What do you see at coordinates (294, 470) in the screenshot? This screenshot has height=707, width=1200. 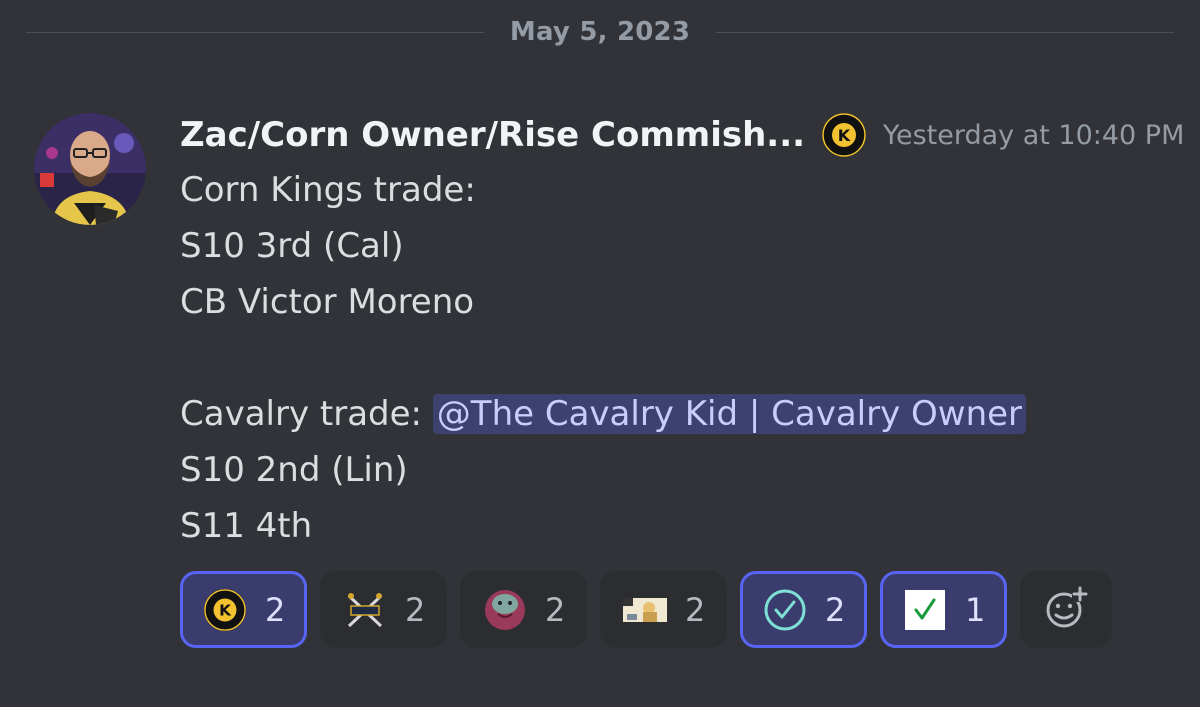 I see `message-line: S10 2nd (Lin)` at bounding box center [294, 470].